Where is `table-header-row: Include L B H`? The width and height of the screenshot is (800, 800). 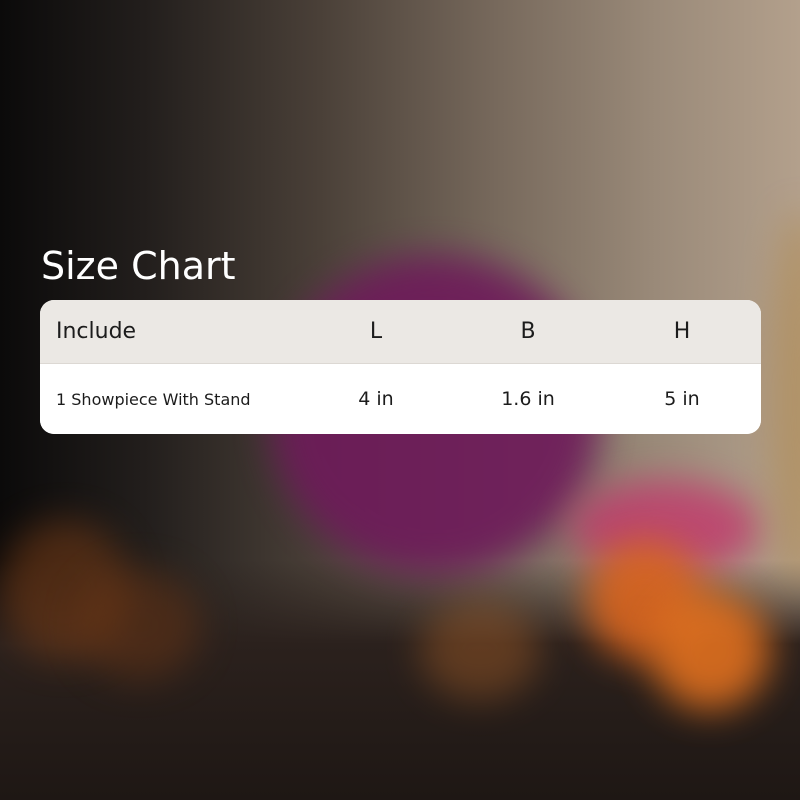
table-header-row: Include L B H is located at coordinates (400, 332).